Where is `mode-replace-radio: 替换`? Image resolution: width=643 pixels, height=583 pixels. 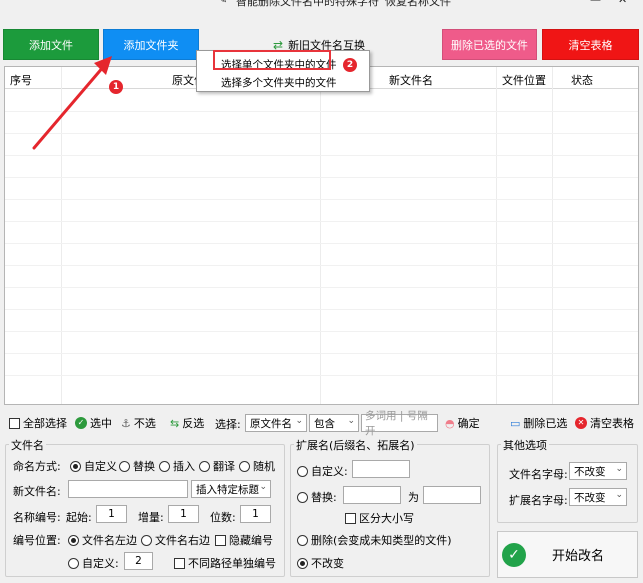
mode-replace-radio: 替换 is located at coordinates (137, 466).